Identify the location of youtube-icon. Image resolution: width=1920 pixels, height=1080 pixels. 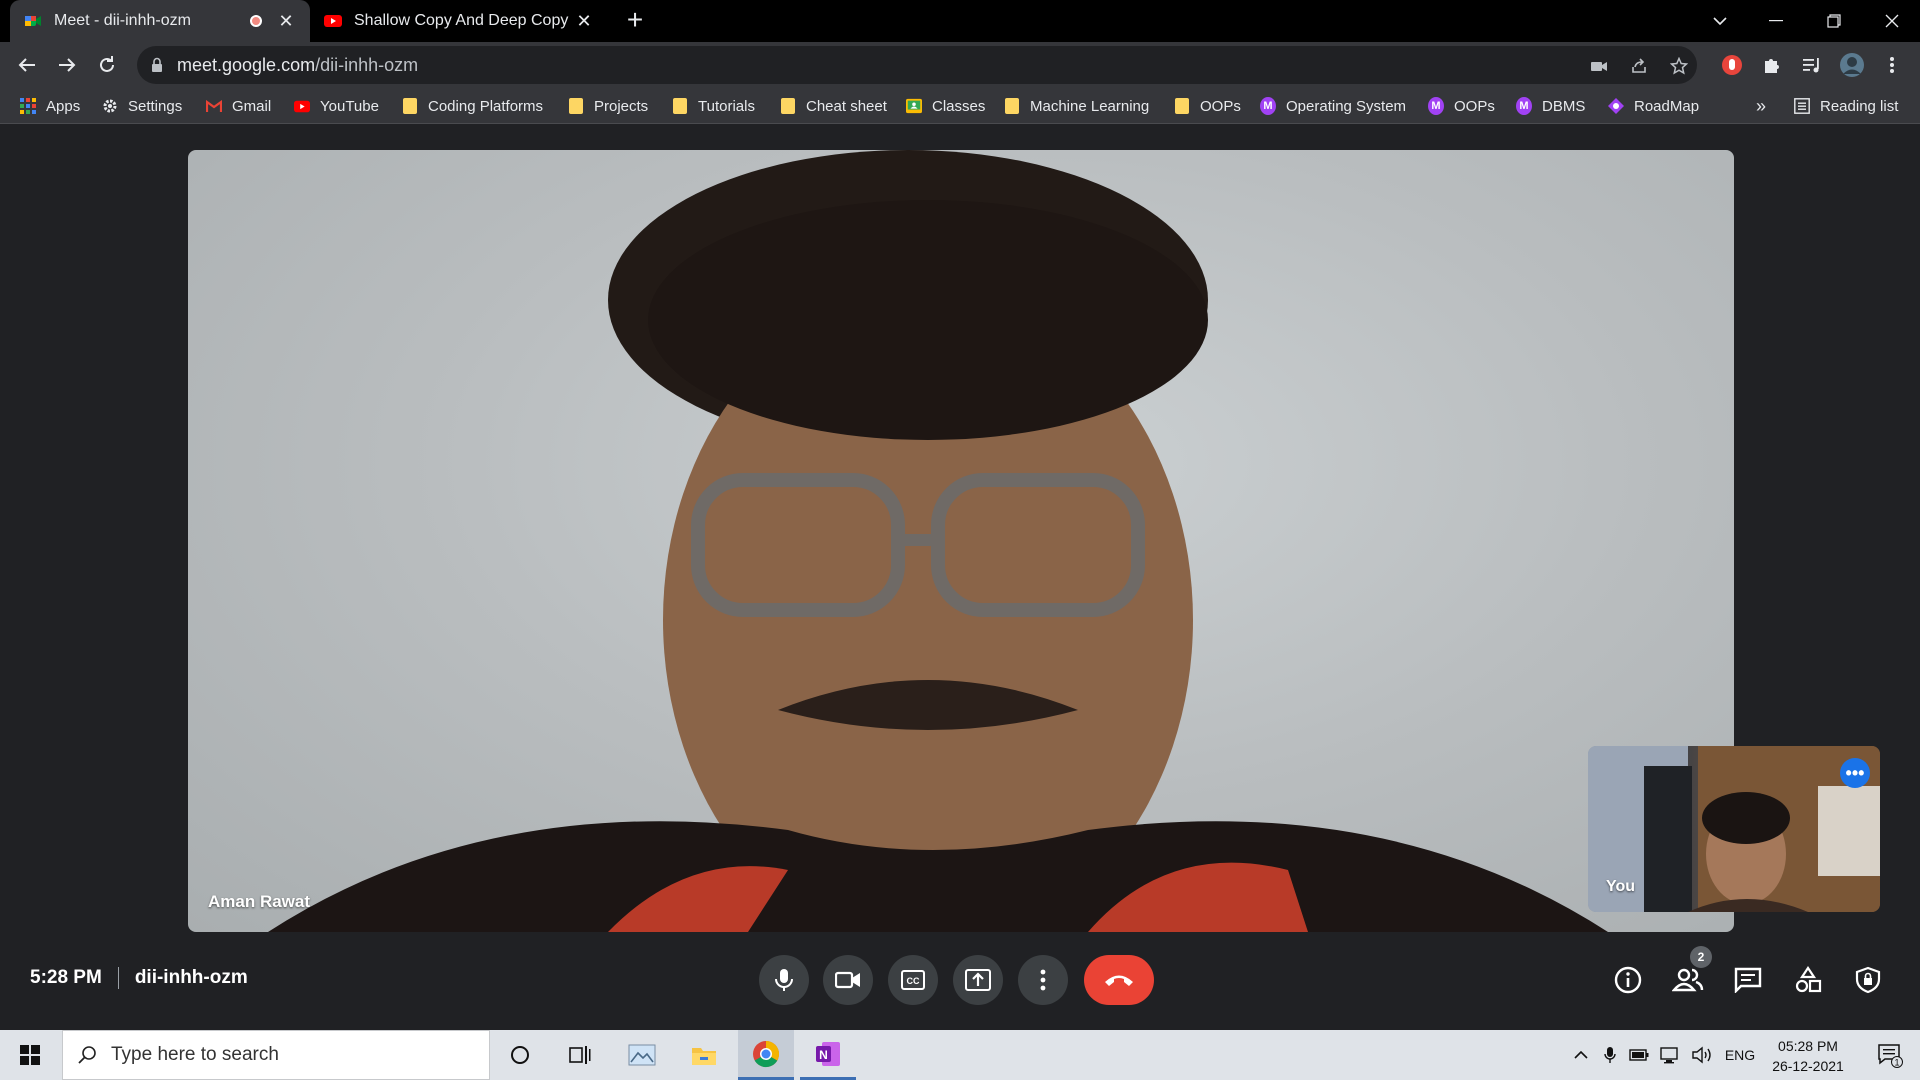
(302, 106).